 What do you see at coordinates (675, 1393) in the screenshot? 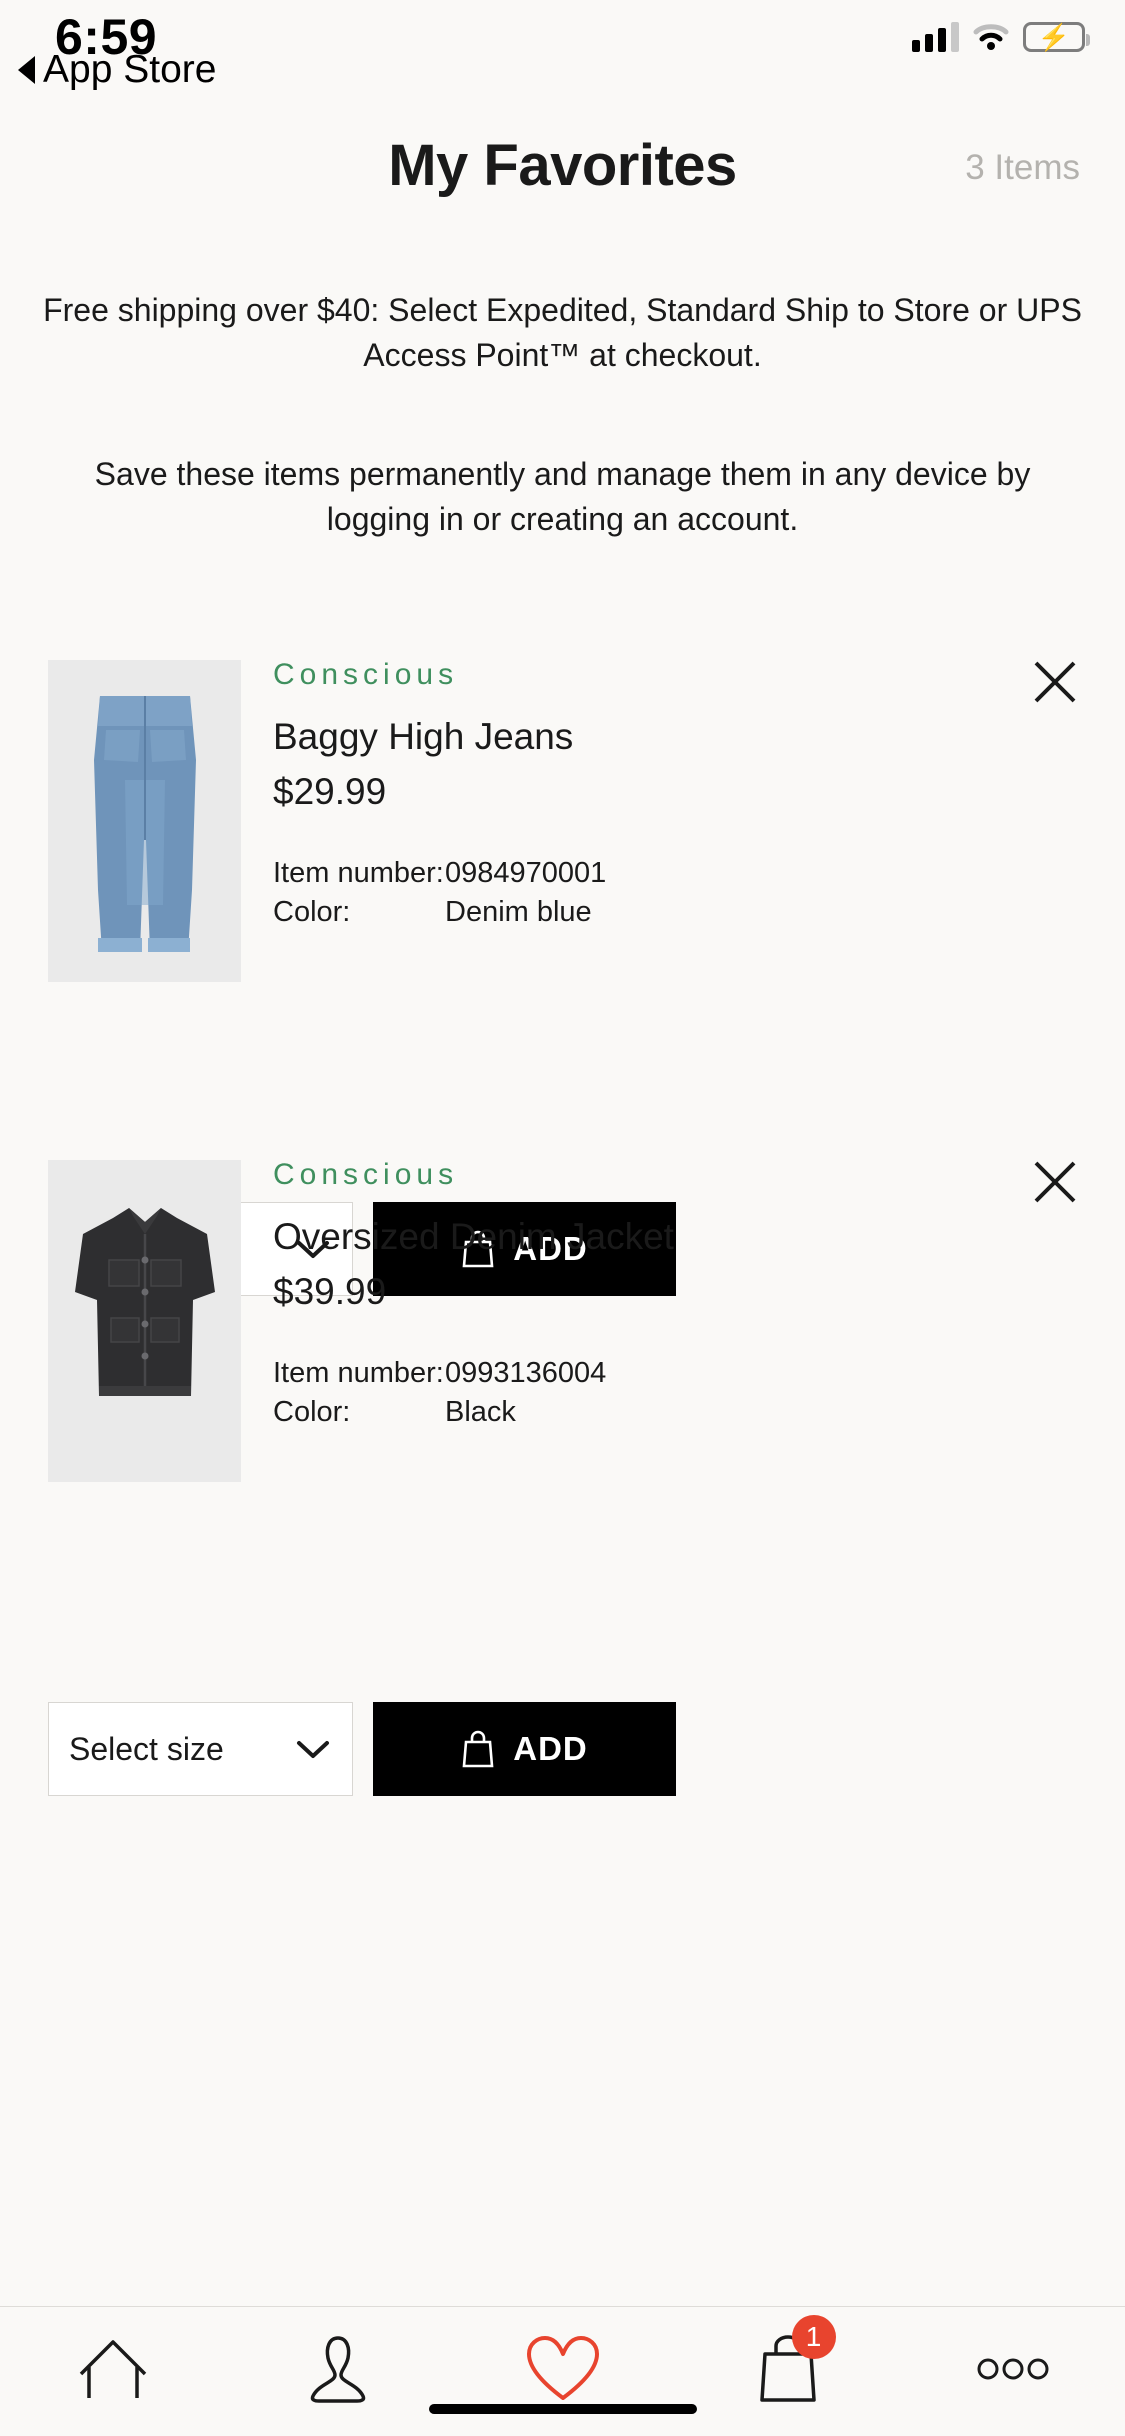
I see `product-meta: Item number: 0993136004 Color: Black` at bounding box center [675, 1393].